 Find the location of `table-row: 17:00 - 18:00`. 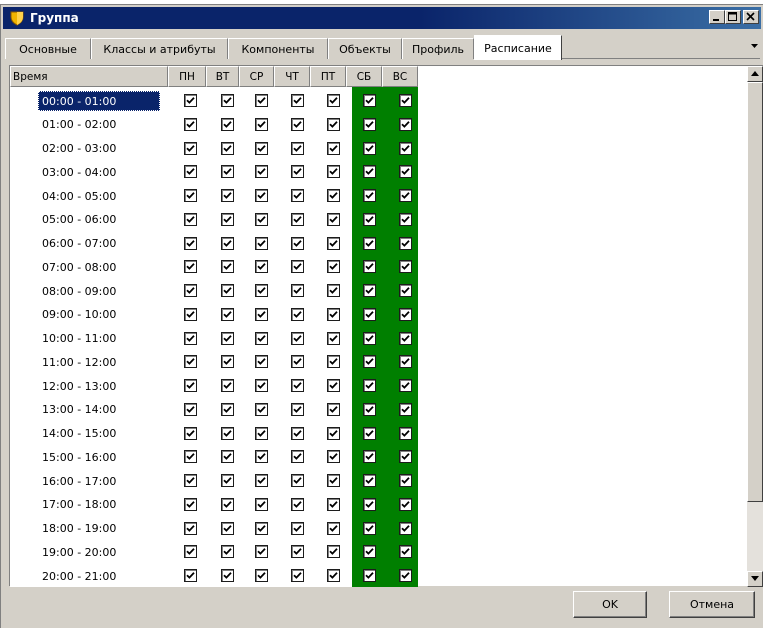

table-row: 17:00 - 18:00 is located at coordinates (214, 504).